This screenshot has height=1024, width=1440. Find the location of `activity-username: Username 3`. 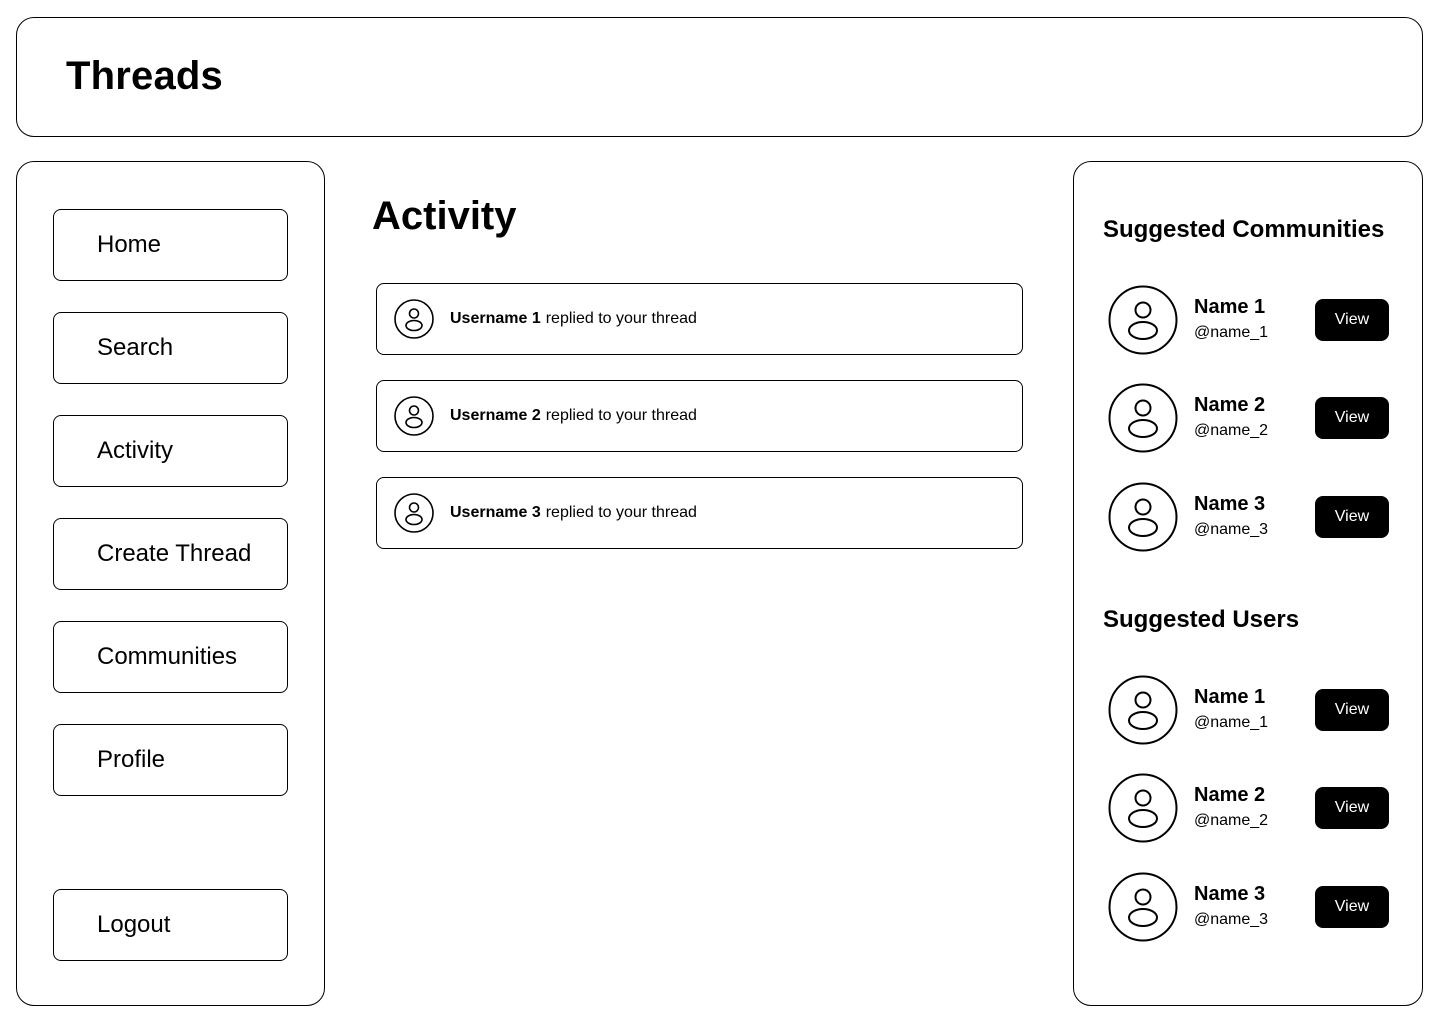

activity-username: Username 3 is located at coordinates (495, 513).